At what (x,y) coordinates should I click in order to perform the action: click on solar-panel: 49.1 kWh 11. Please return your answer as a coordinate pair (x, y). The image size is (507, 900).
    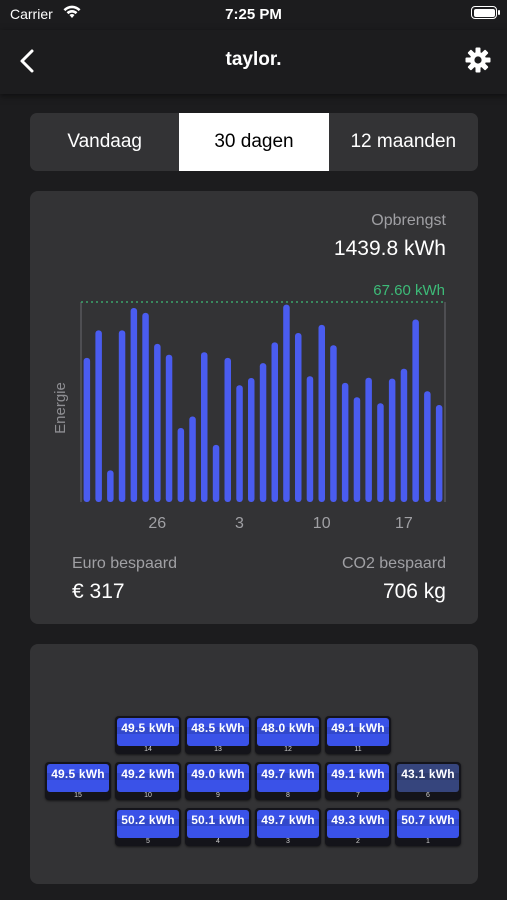
    Looking at the image, I should click on (358, 735).